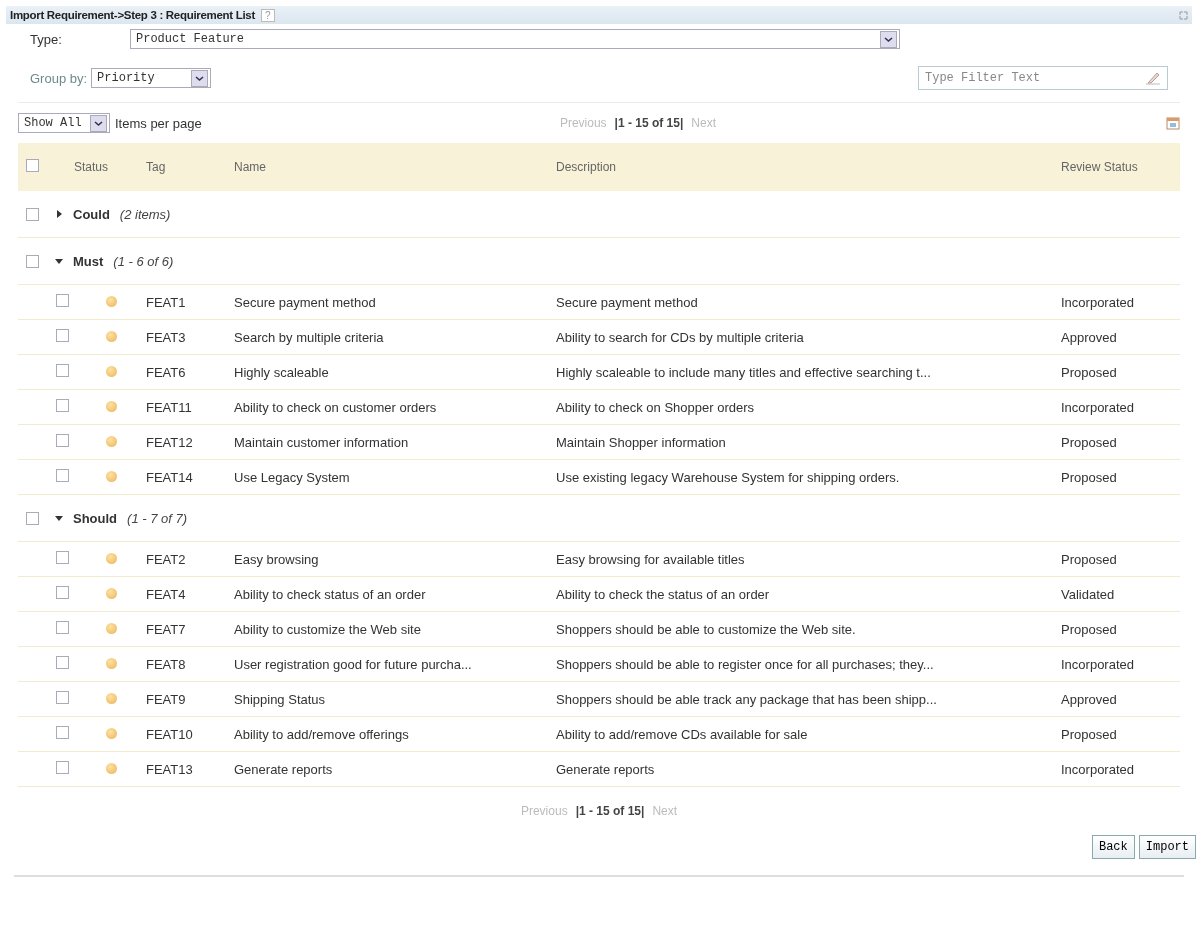 The image size is (1198, 947). I want to click on help-button: ?, so click(268, 15).